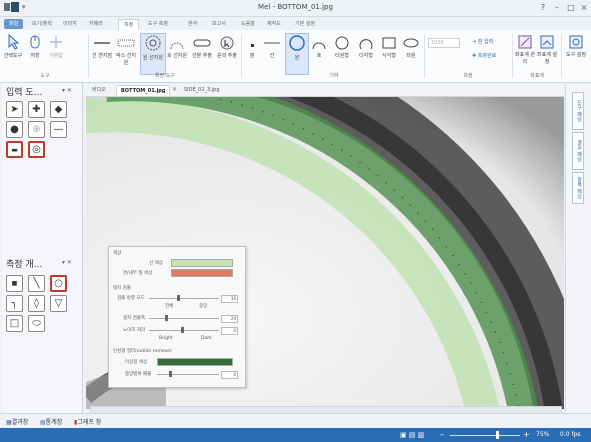 This screenshot has height=442, width=591. I want to click on bar-tool: ▬, so click(14, 149).